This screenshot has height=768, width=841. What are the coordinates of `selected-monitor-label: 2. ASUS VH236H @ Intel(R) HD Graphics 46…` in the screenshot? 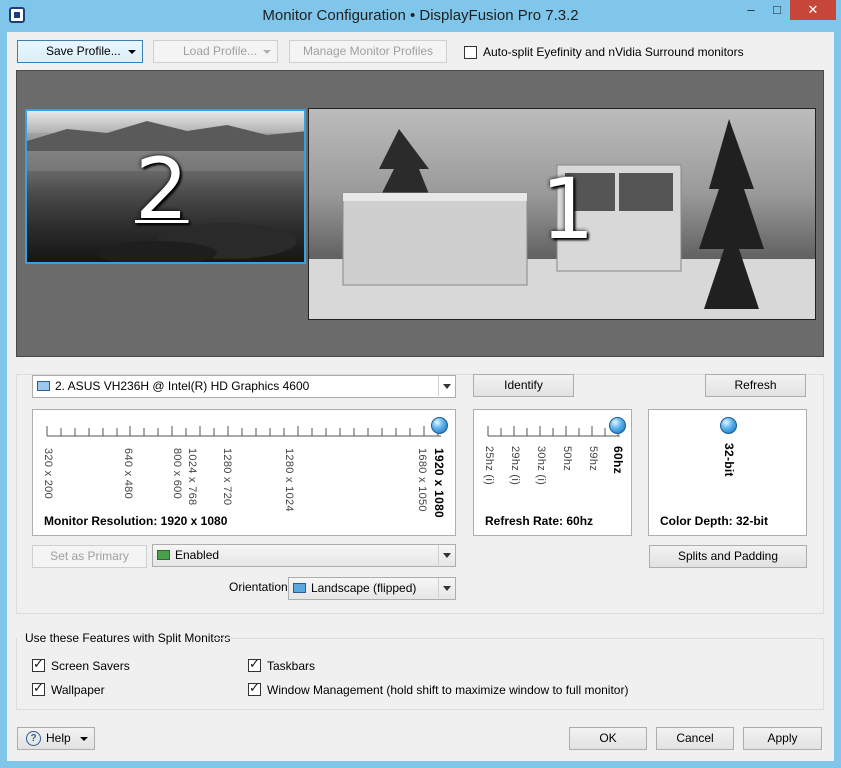 It's located at (182, 386).